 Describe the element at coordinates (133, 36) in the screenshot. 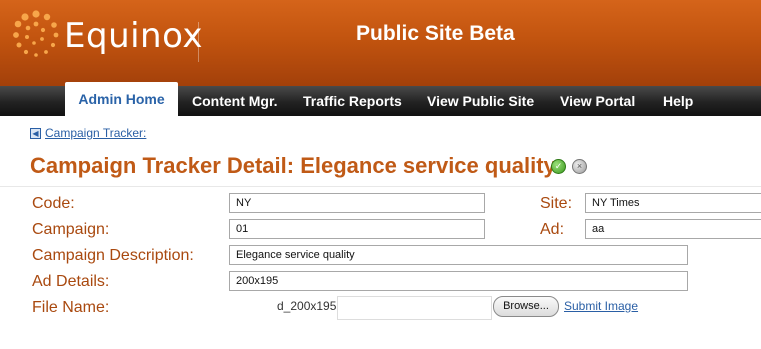

I see `logo-text: Equinox` at that location.